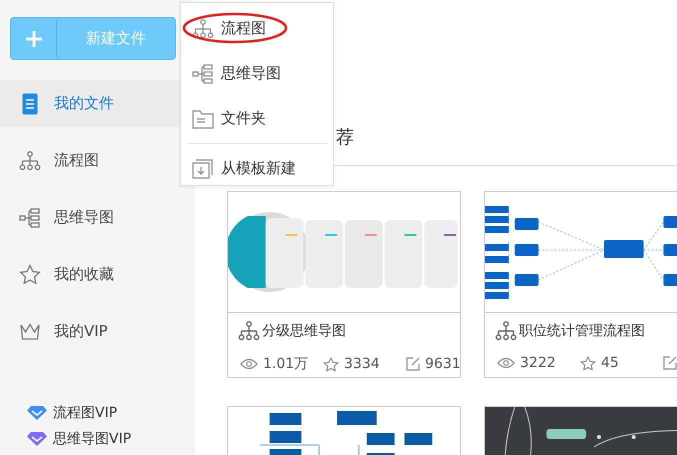 The height and width of the screenshot is (455, 677). Describe the element at coordinates (362, 364) in the screenshot. I see `stat-count: 3334` at that location.